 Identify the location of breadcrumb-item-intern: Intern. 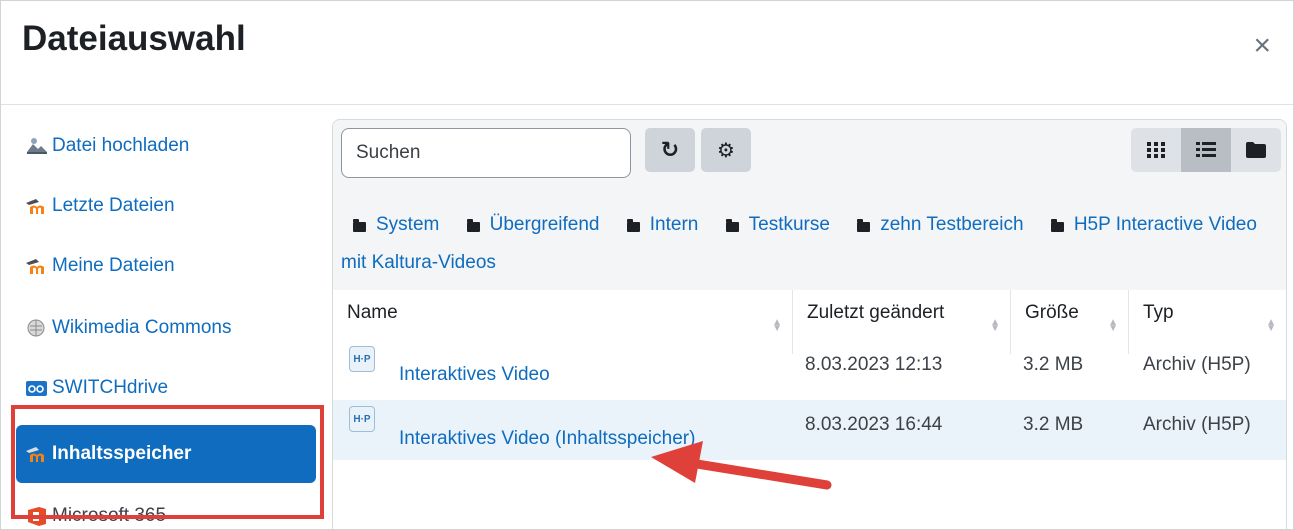
(656, 224).